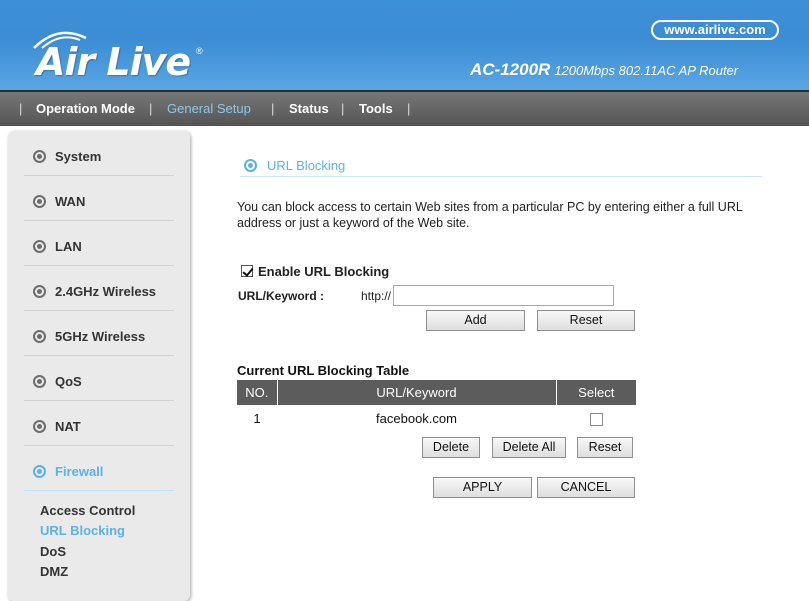  I want to click on table-title: Current URL Blocking Table, so click(323, 370).